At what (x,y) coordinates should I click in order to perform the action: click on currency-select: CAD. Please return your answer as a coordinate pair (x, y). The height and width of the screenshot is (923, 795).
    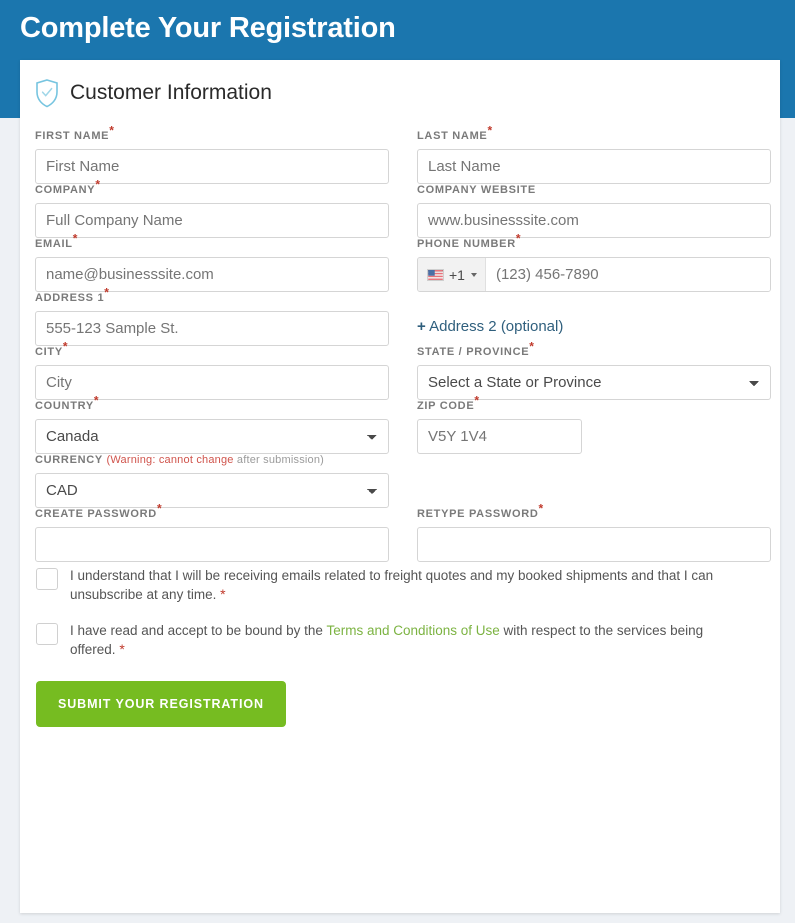
    Looking at the image, I should click on (212, 490).